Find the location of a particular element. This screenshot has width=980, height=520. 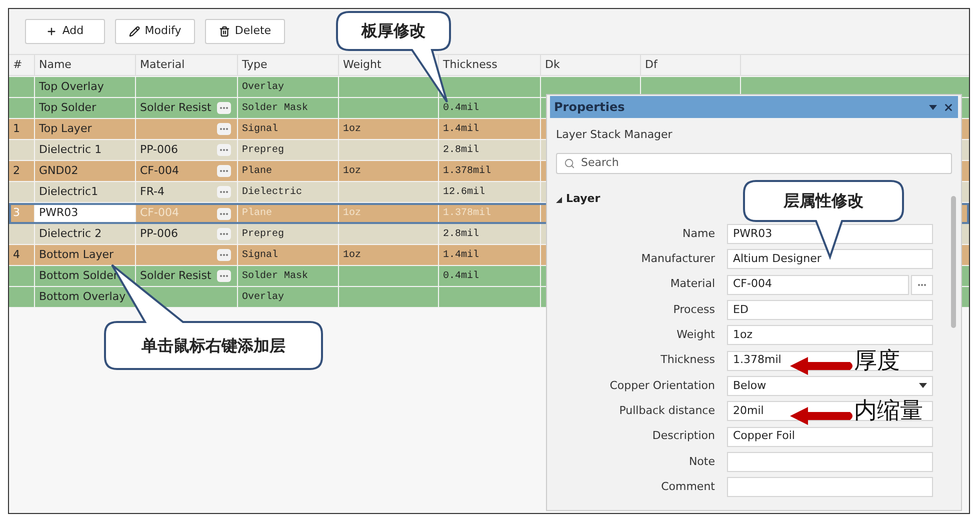

column-header: Thickness is located at coordinates (470, 64).